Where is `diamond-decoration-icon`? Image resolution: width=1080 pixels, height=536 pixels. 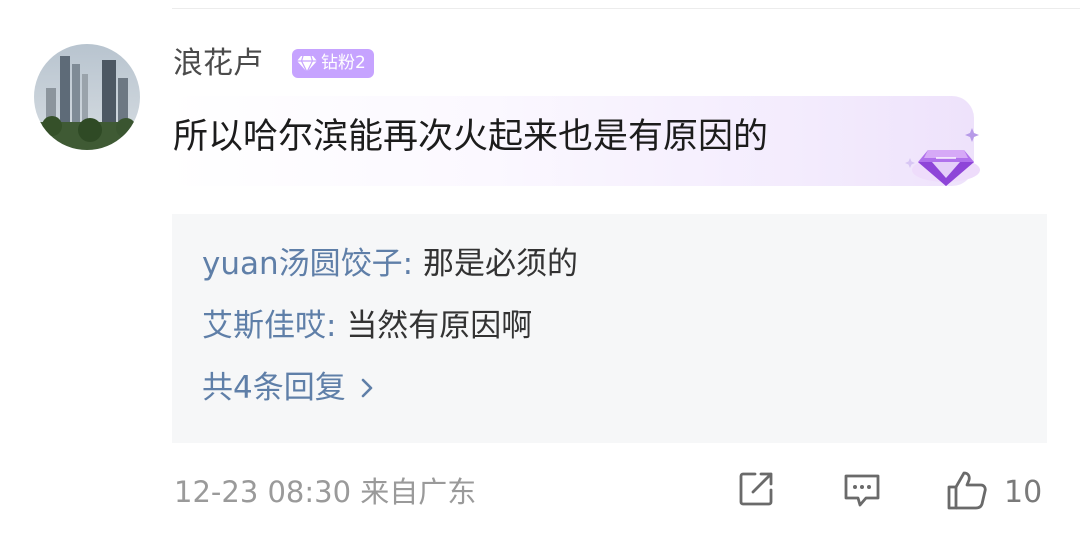
diamond-decoration-icon is located at coordinates (950, 160).